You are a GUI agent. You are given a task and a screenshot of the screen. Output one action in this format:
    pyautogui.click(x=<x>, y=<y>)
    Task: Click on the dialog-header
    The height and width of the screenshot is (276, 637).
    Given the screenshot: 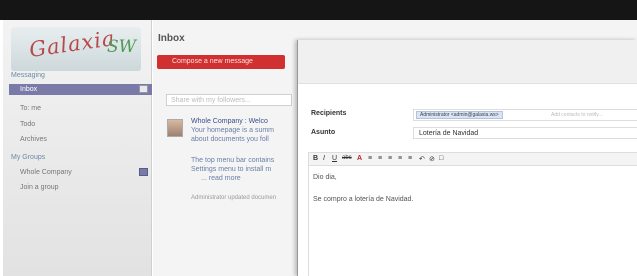 What is the action you would take?
    pyautogui.click(x=467, y=62)
    